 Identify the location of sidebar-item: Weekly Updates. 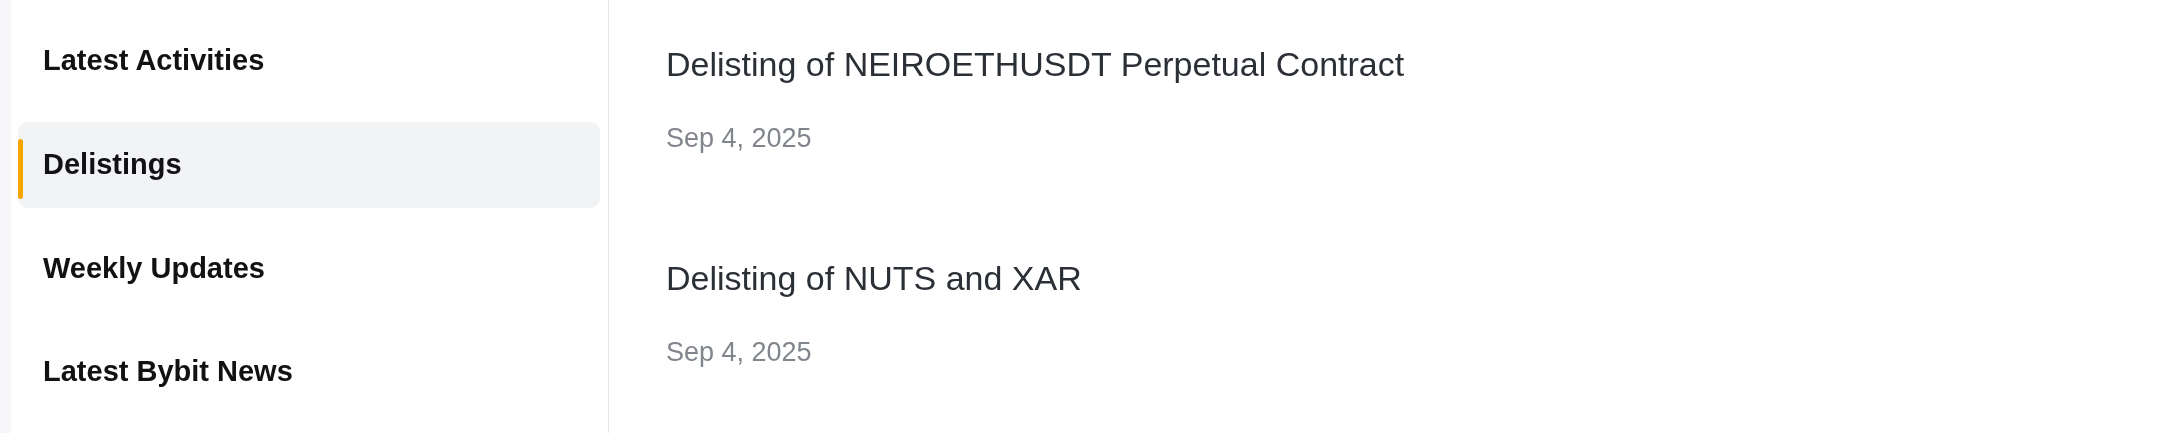
(309, 268).